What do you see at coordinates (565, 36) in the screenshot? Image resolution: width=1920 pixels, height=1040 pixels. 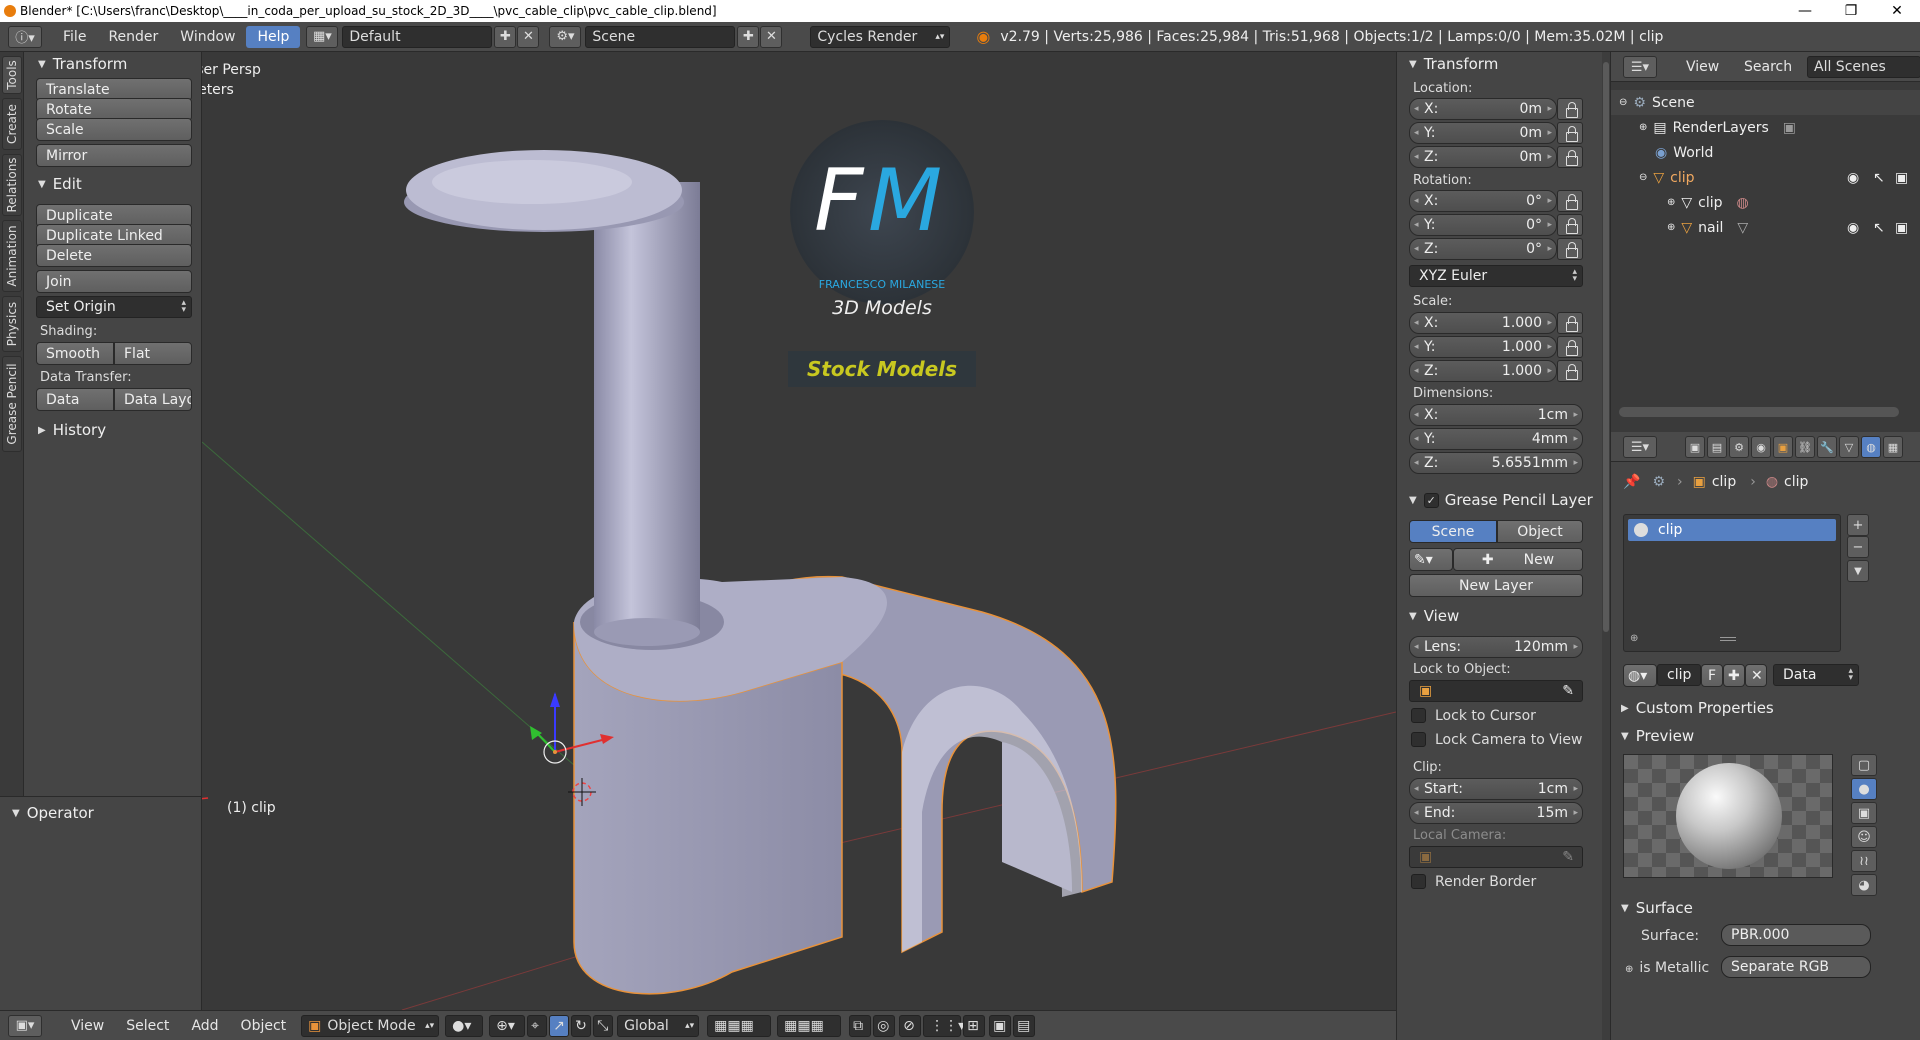 I see `scene-icon: ⚙▾` at bounding box center [565, 36].